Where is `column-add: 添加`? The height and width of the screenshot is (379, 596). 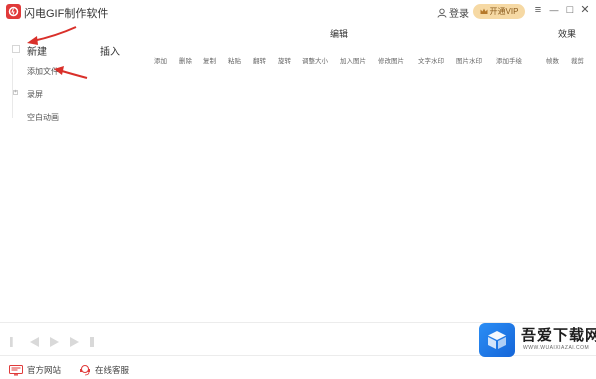 column-add: 添加 is located at coordinates (160, 60).